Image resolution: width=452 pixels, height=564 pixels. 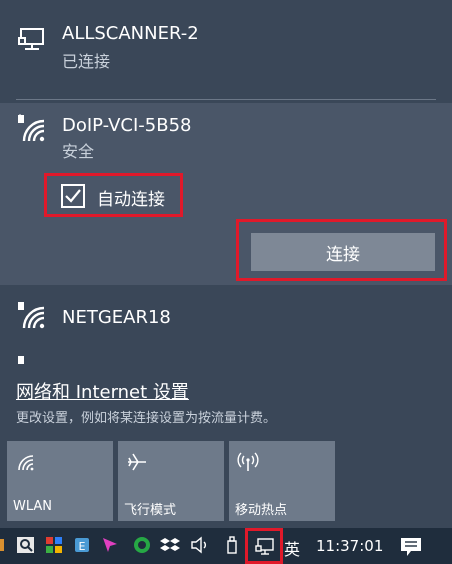 I want to click on network-item-netgear: NETGEAR18, so click(x=226, y=315).